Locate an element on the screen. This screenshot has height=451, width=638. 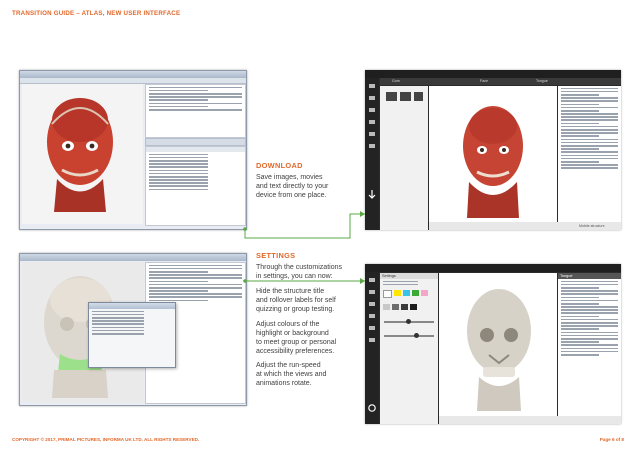
connector-lines is located at coordinates (304, 247).